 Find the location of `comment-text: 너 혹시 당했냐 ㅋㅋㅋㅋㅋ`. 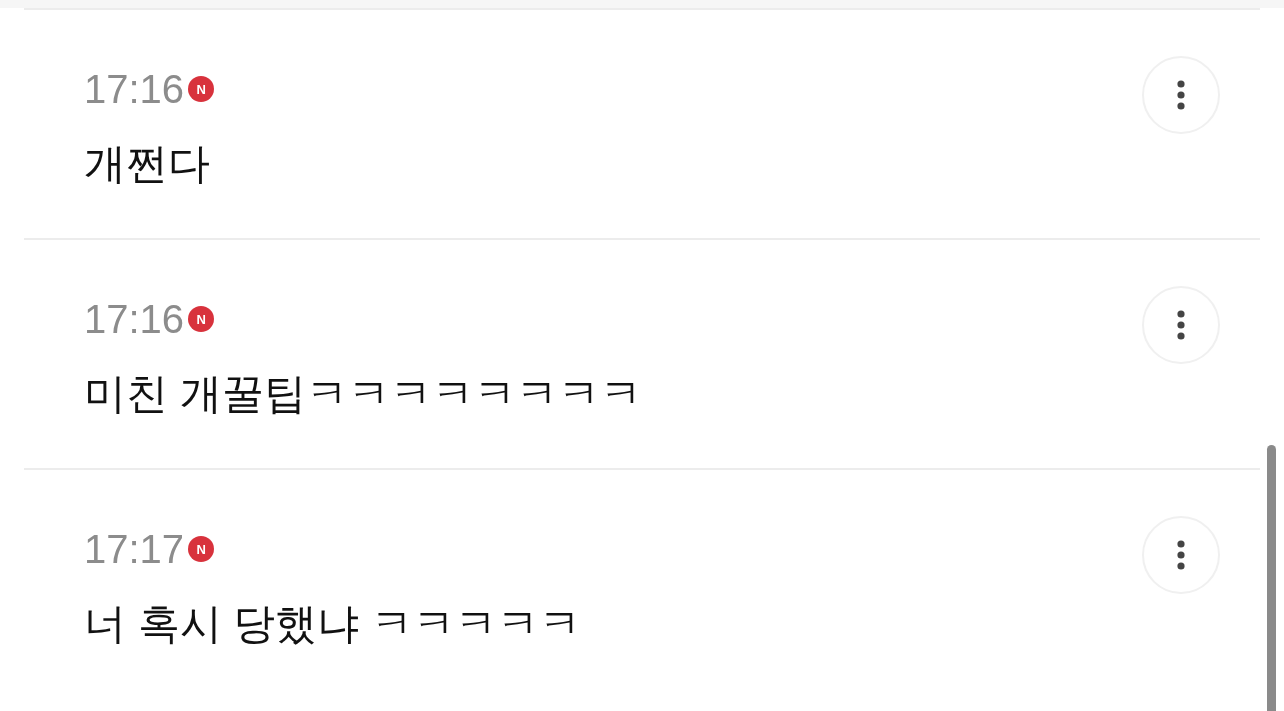

comment-text: 너 혹시 당했냐 ㅋㅋㅋㅋㅋ is located at coordinates (332, 624).